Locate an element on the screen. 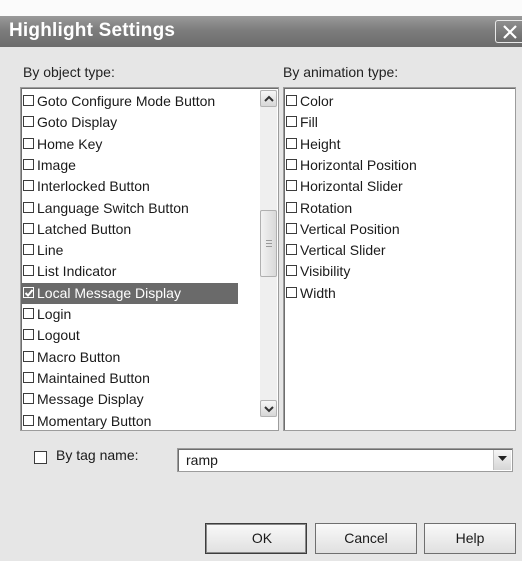  background-window-strip is located at coordinates (261, 8).